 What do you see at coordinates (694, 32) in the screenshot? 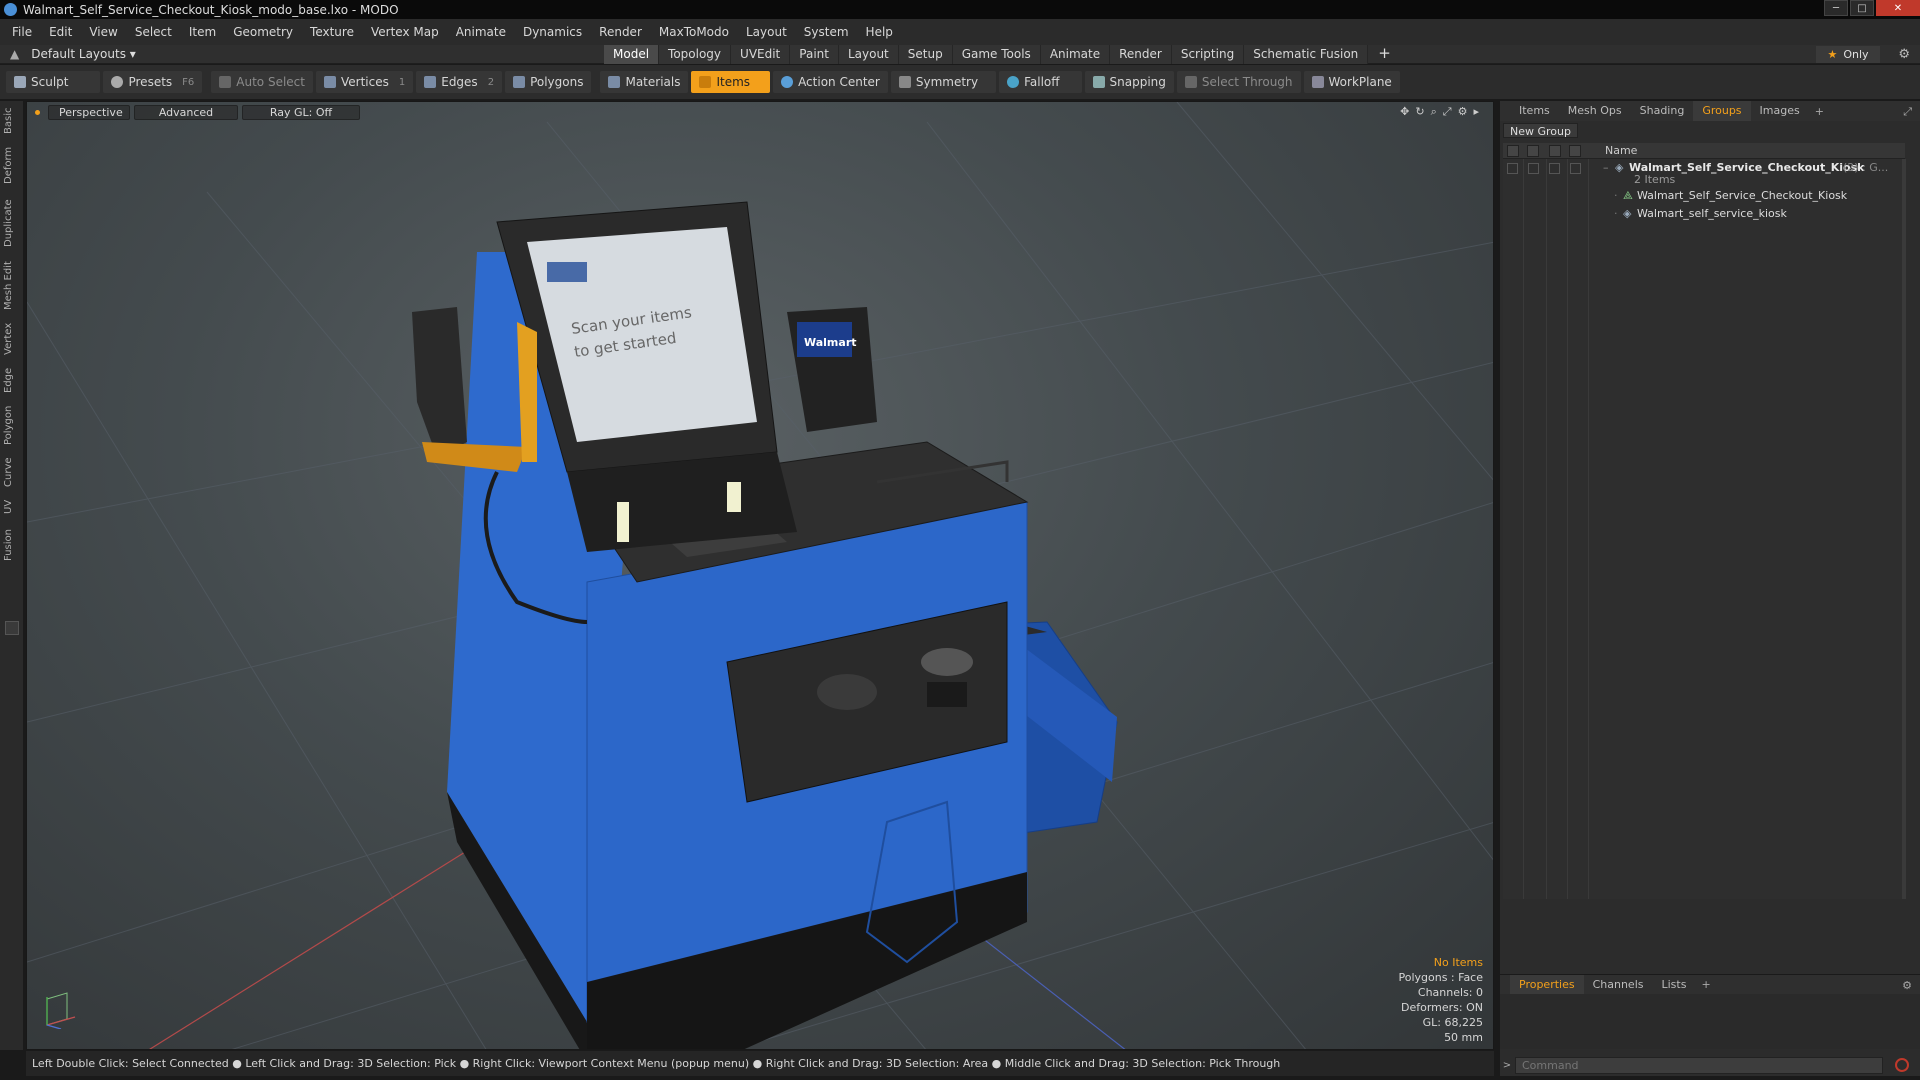
I see `menu-maxtomodo: MaxToModo` at bounding box center [694, 32].